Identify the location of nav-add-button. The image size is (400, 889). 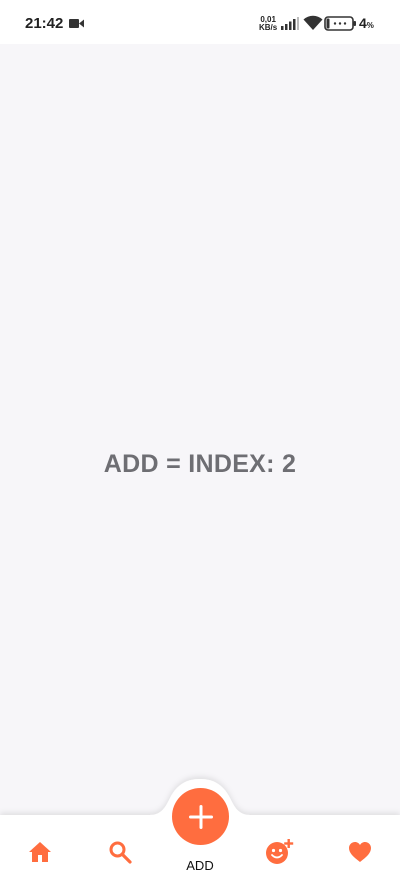
(200, 816).